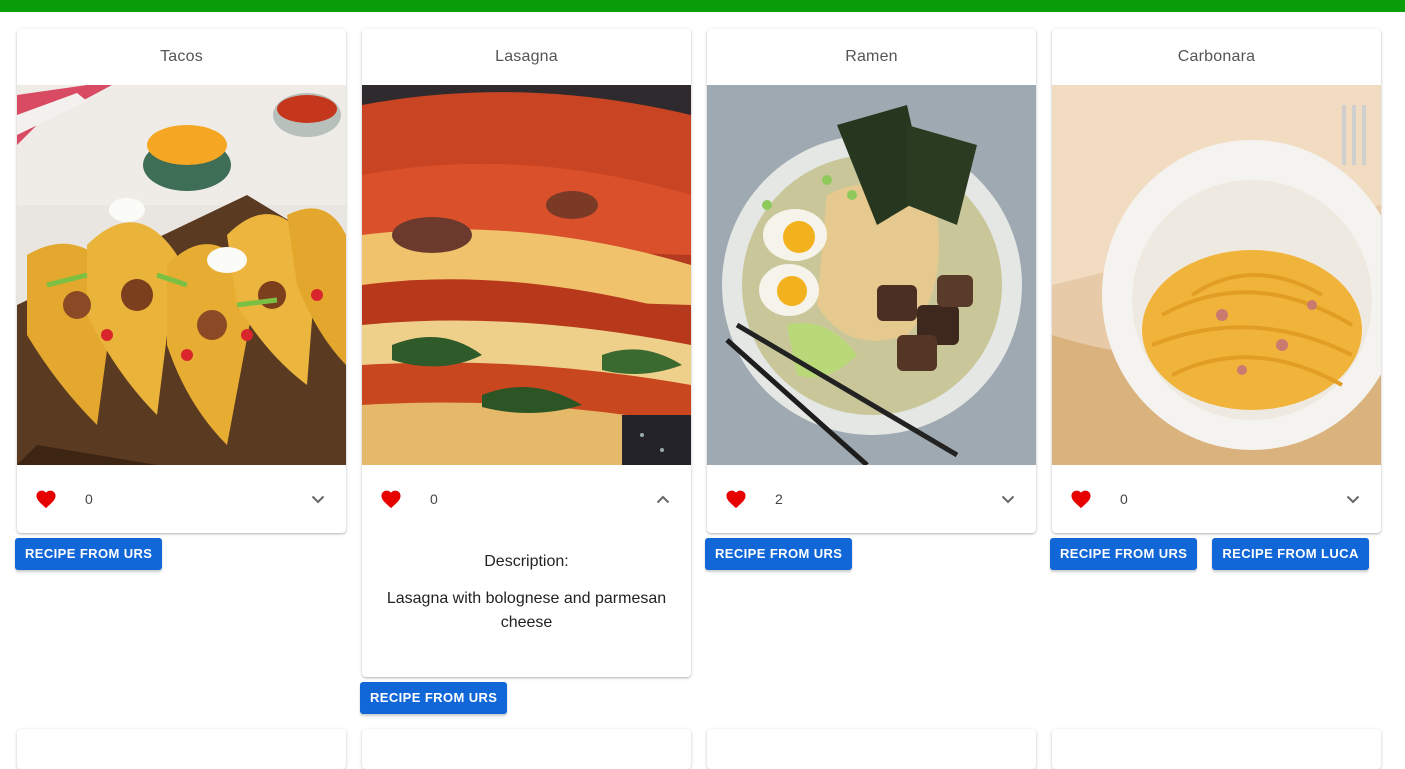  I want to click on lasagna-photo, so click(526, 275).